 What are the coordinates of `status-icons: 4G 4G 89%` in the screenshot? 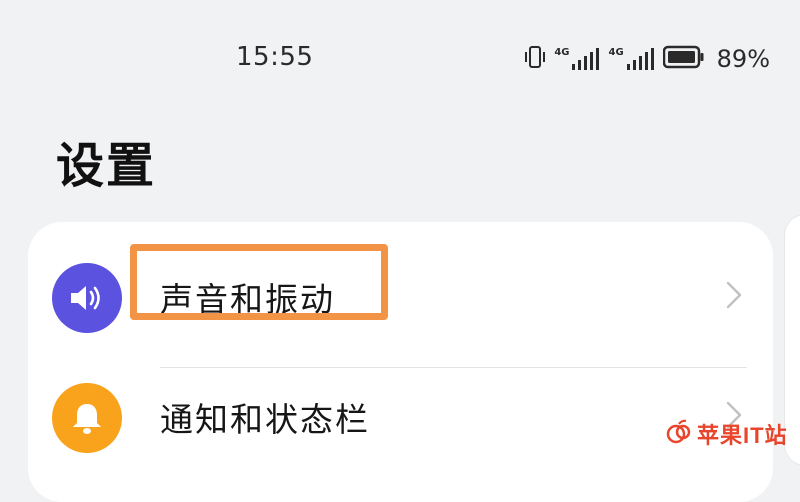 It's located at (647, 59).